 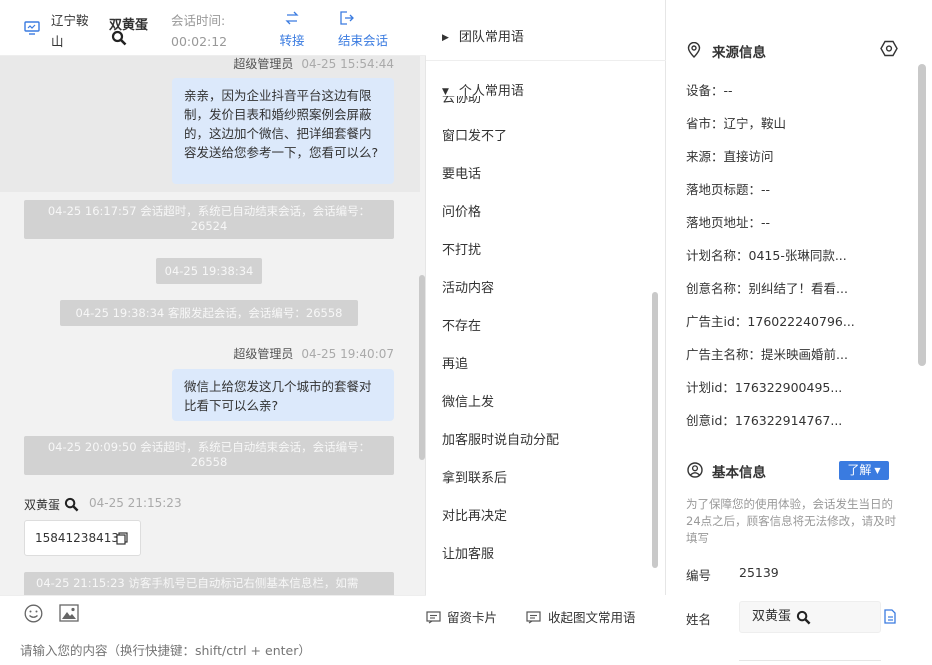 I want to click on collapse-phrases-button: 收起图文常用语, so click(x=581, y=616).